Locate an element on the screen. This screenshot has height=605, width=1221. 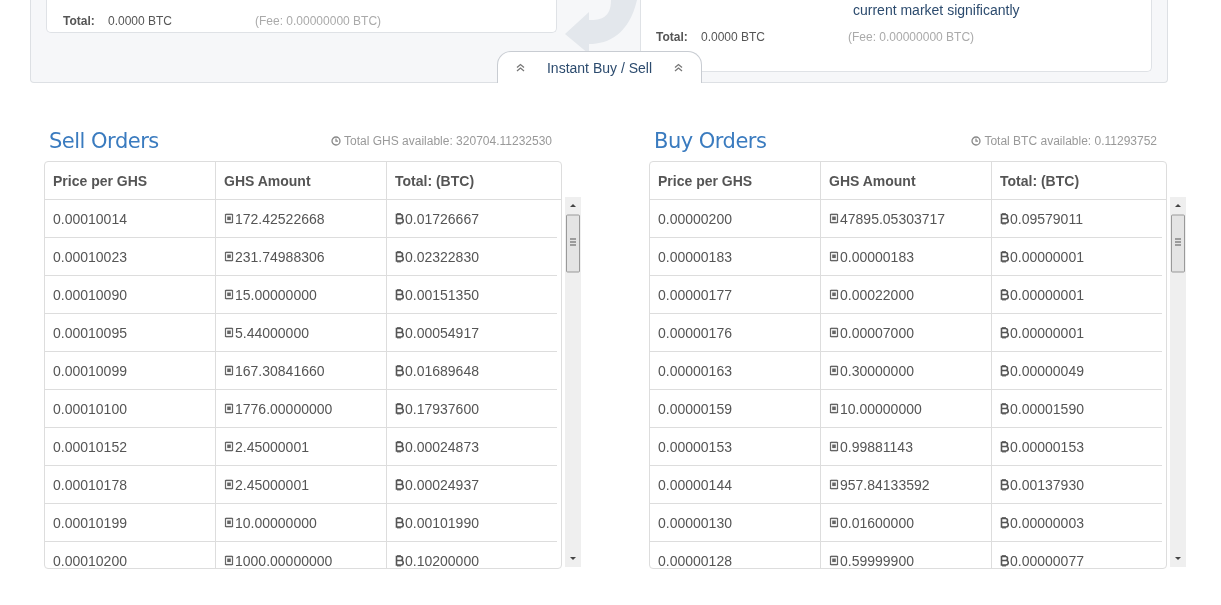
amount-cell: 5.44000000 is located at coordinates (301, 332).